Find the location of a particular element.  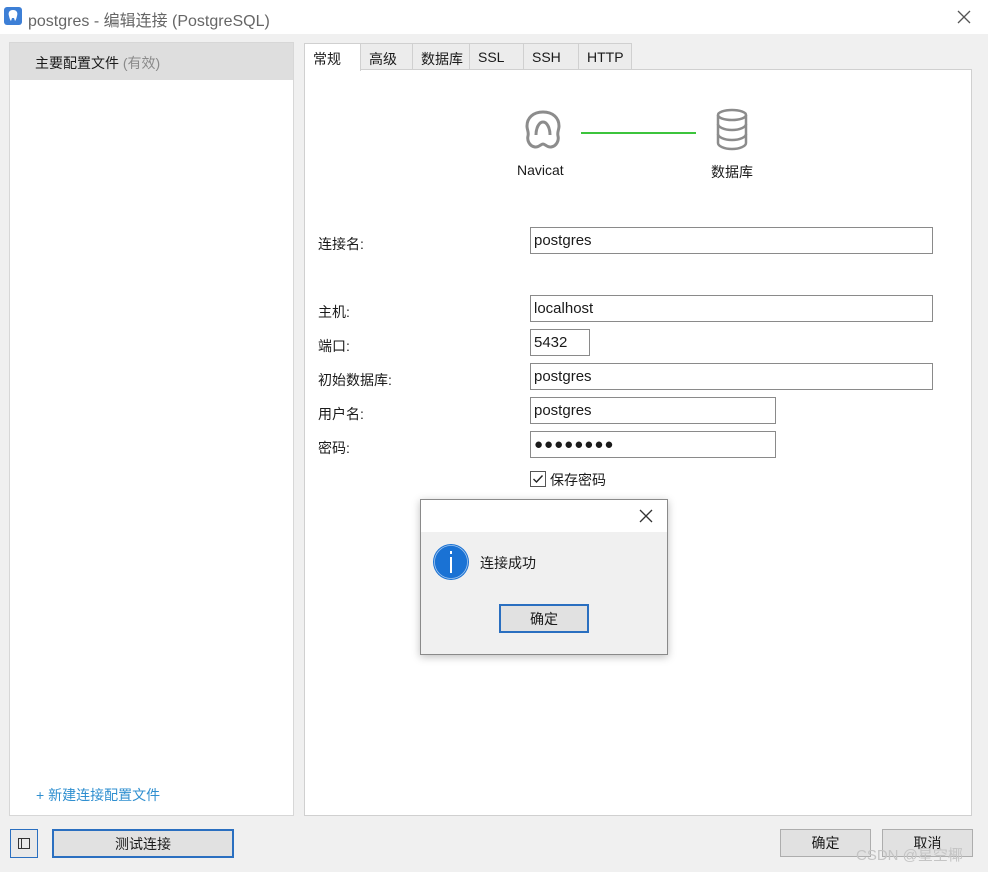

postgresql-app-icon is located at coordinates (13, 16).